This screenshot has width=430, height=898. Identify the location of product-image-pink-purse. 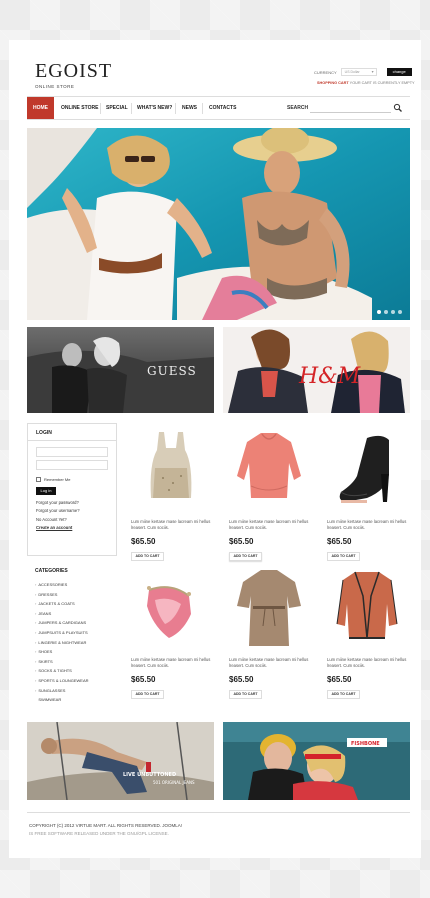
(171, 610).